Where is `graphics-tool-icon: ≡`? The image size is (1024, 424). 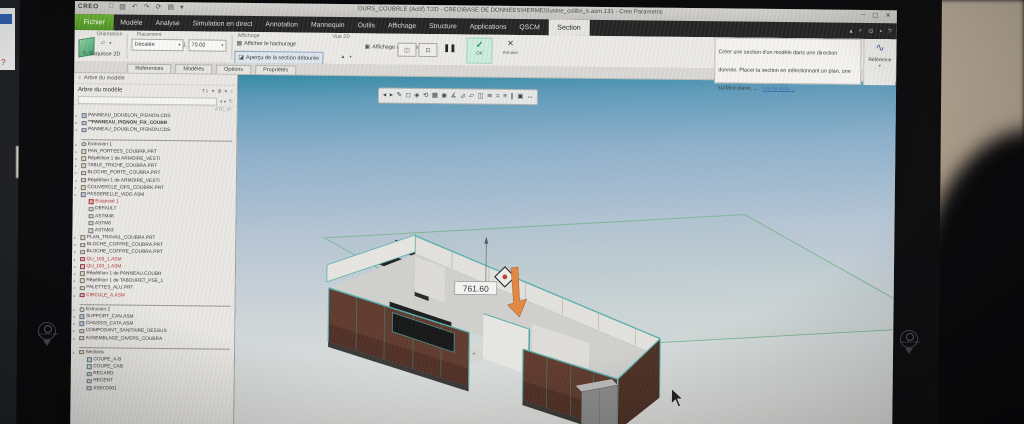
graphics-tool-icon: ≡ is located at coordinates (505, 97).